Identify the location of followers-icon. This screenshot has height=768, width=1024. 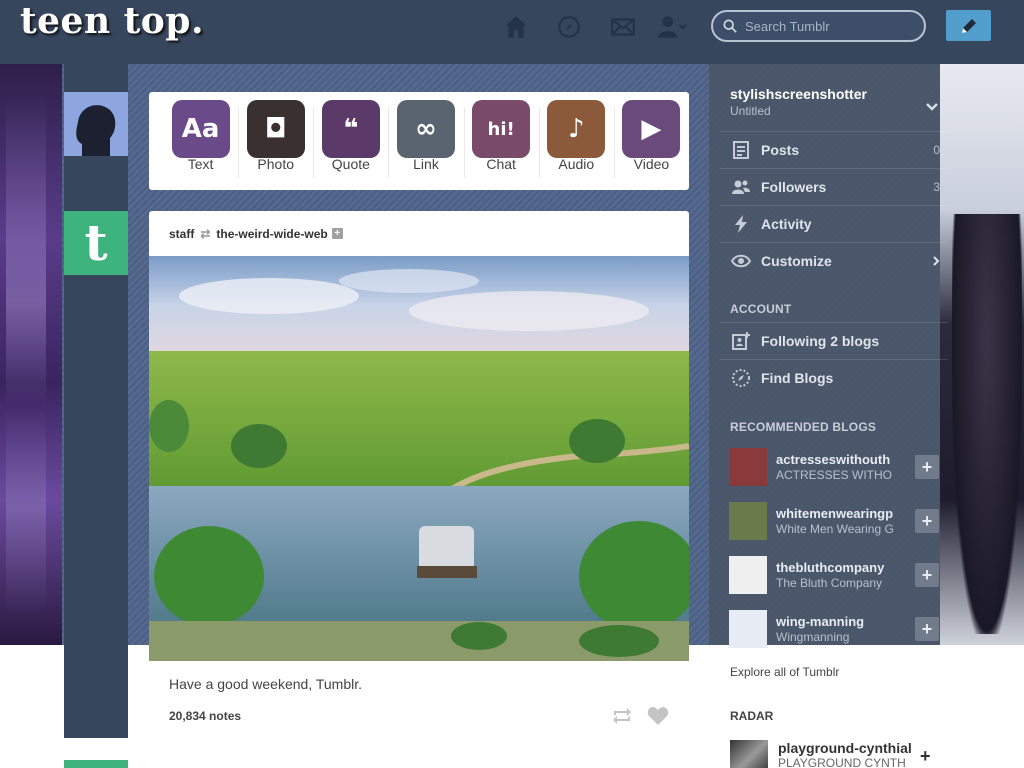
(741, 187).